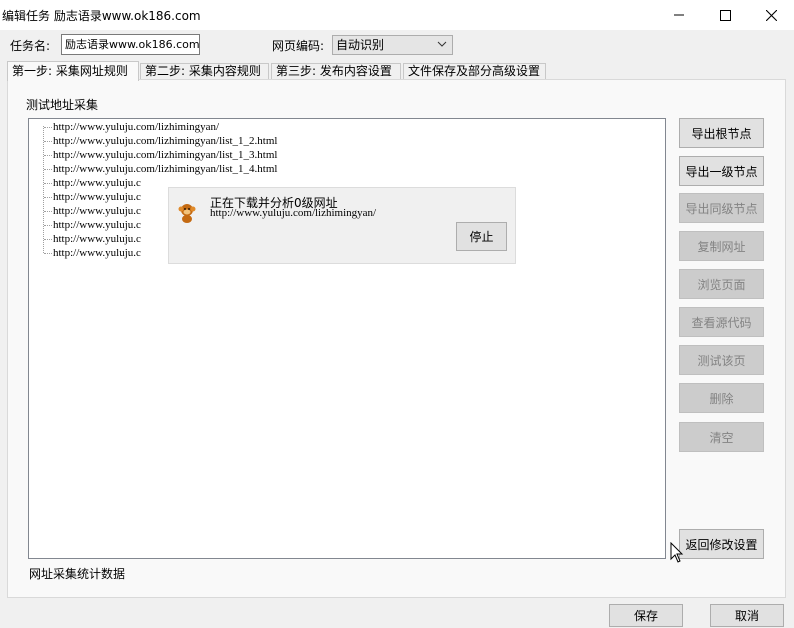 This screenshot has height=628, width=794. What do you see at coordinates (725, 15) in the screenshot?
I see `maximize-icon` at bounding box center [725, 15].